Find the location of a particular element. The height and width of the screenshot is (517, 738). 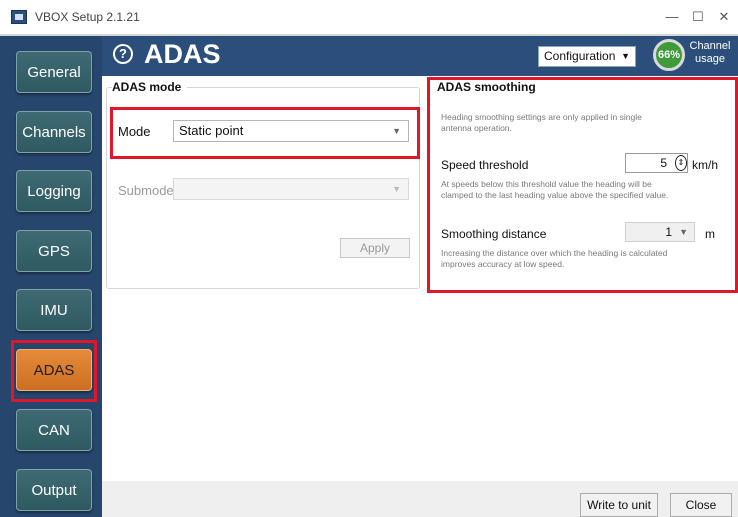

window-title: VBOX Setup 2.1.21 is located at coordinates (87, 17).